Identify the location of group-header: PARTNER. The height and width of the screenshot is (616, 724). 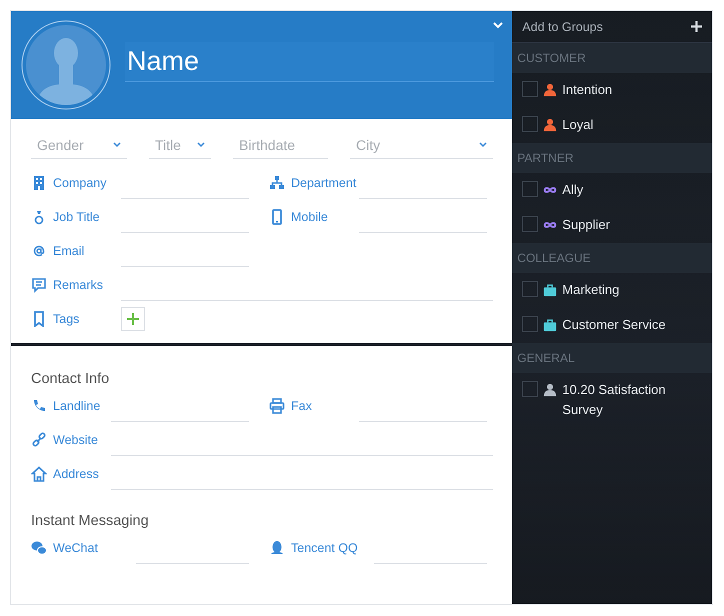
(612, 158).